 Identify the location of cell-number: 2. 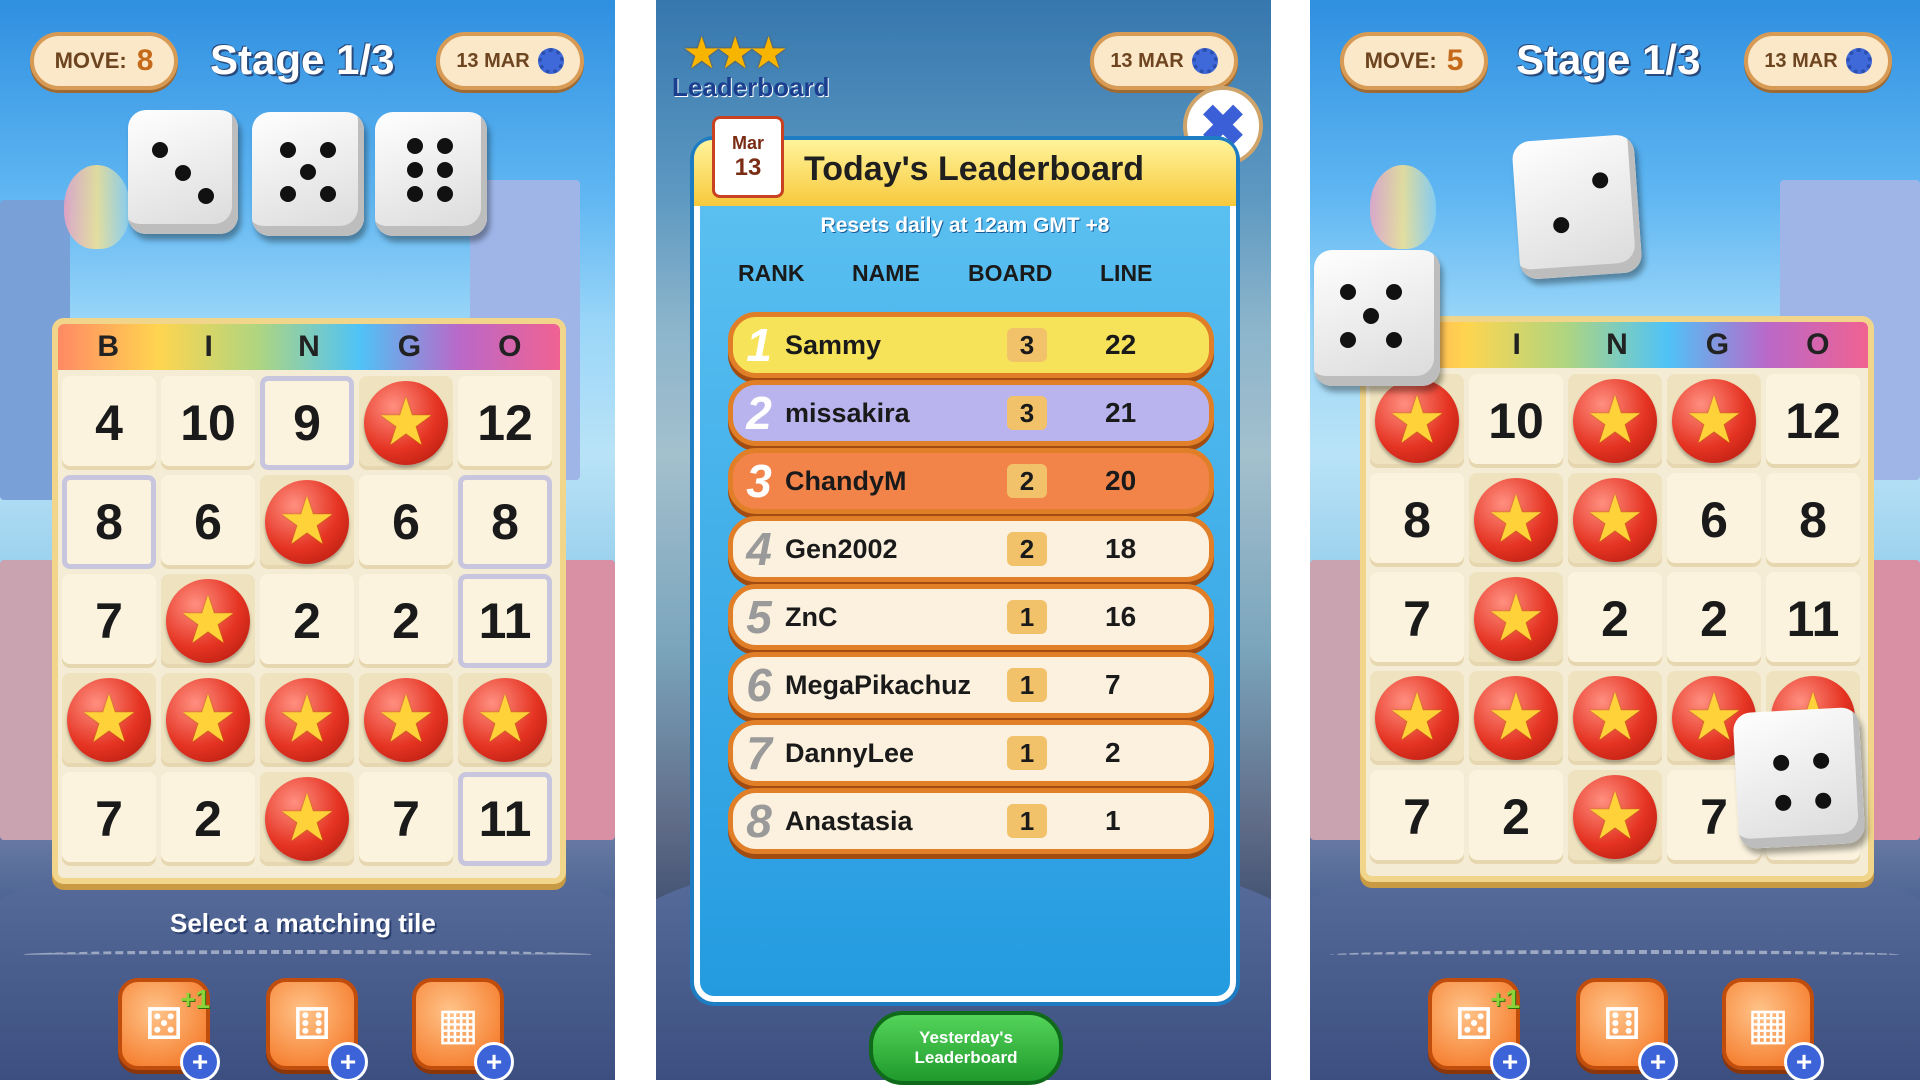
(1714, 619).